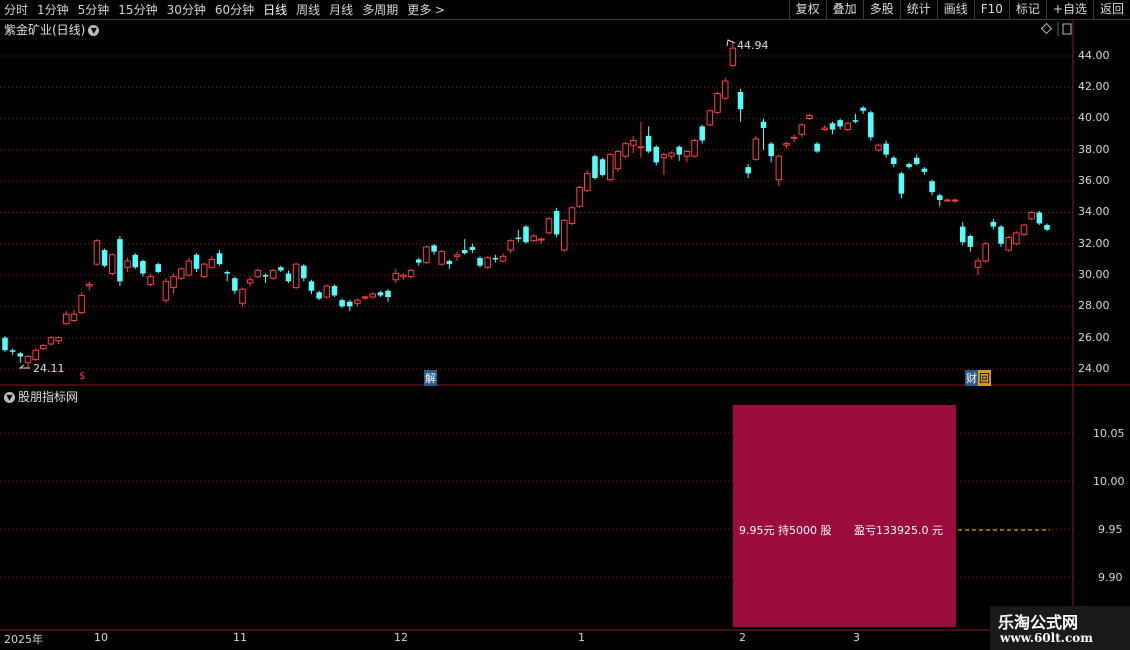  Describe the element at coordinates (401, 637) in the screenshot. I see `x-label: 12` at that location.